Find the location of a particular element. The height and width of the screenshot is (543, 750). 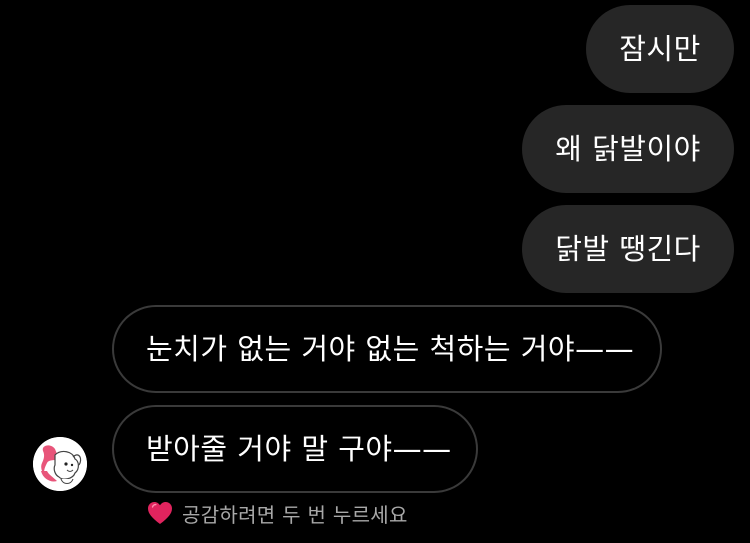

heart-icon is located at coordinates (160, 513).